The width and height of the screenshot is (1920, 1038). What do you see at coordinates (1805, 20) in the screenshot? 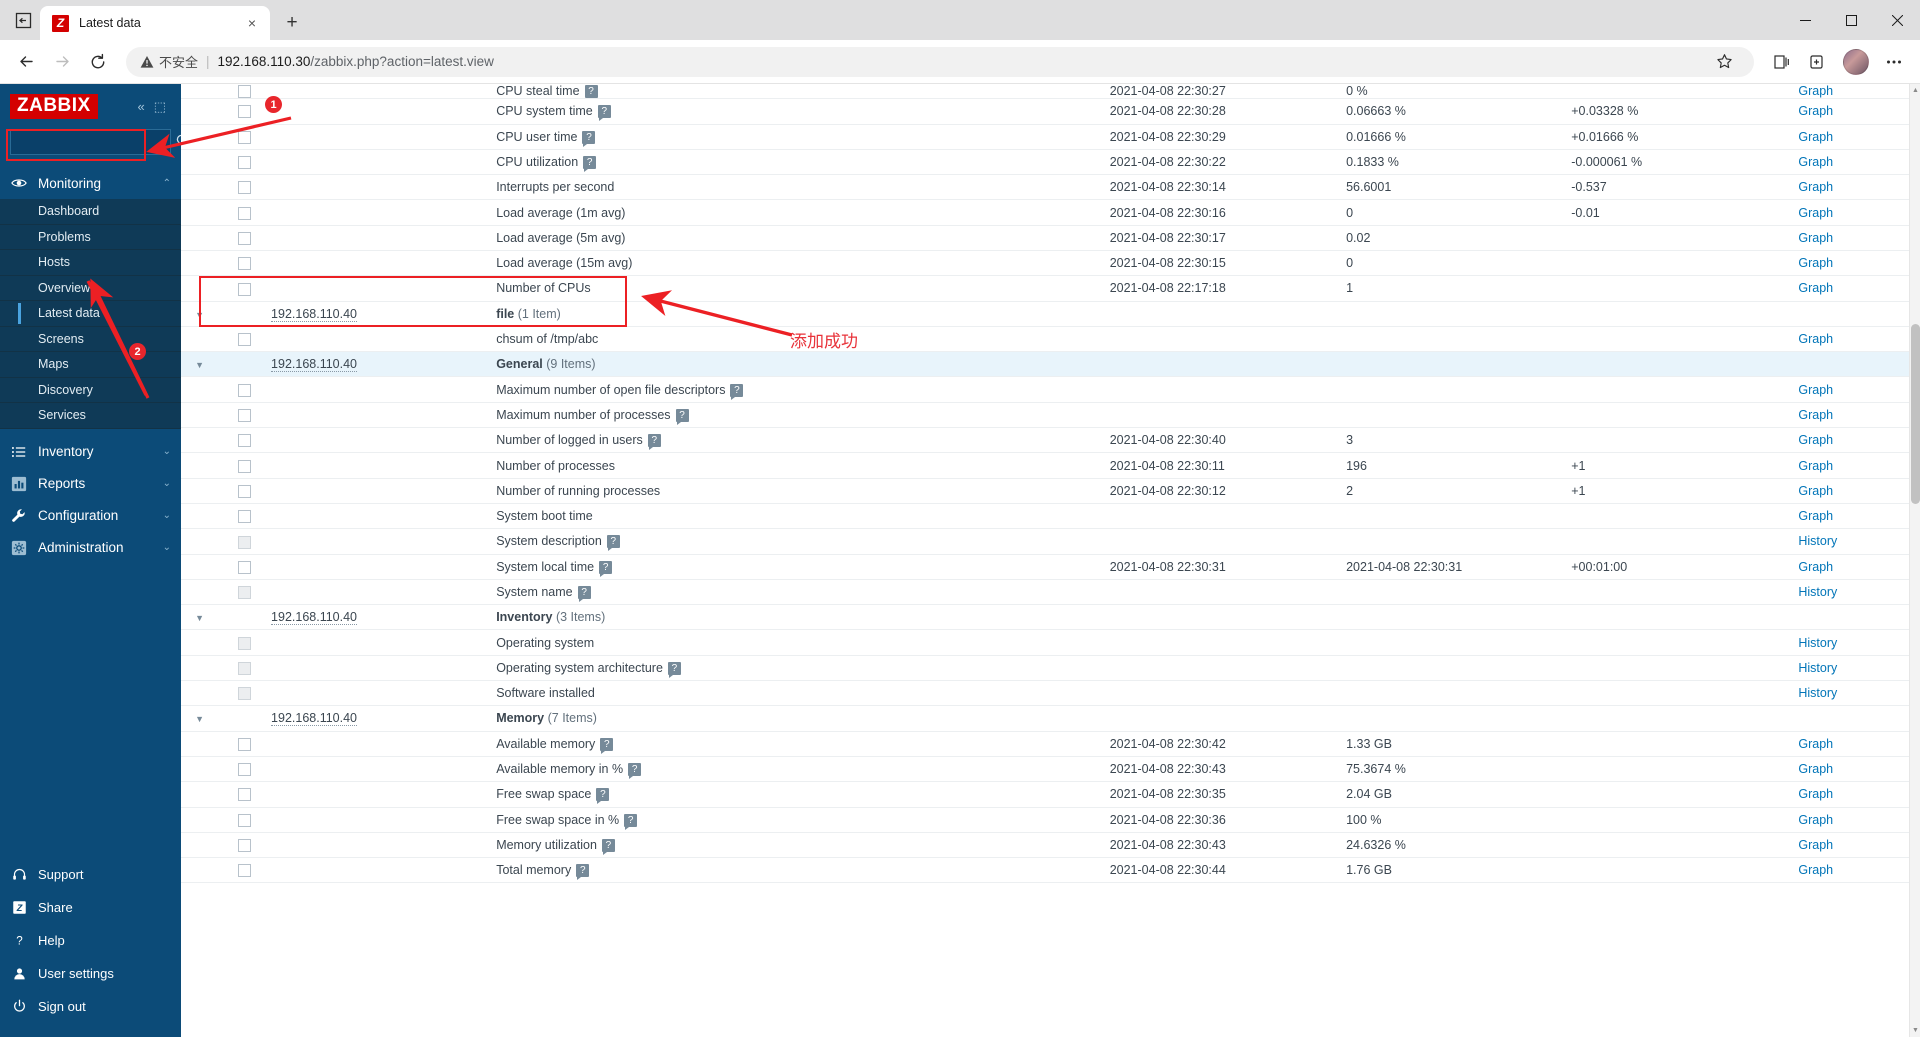
I see `minimize-window-button` at bounding box center [1805, 20].